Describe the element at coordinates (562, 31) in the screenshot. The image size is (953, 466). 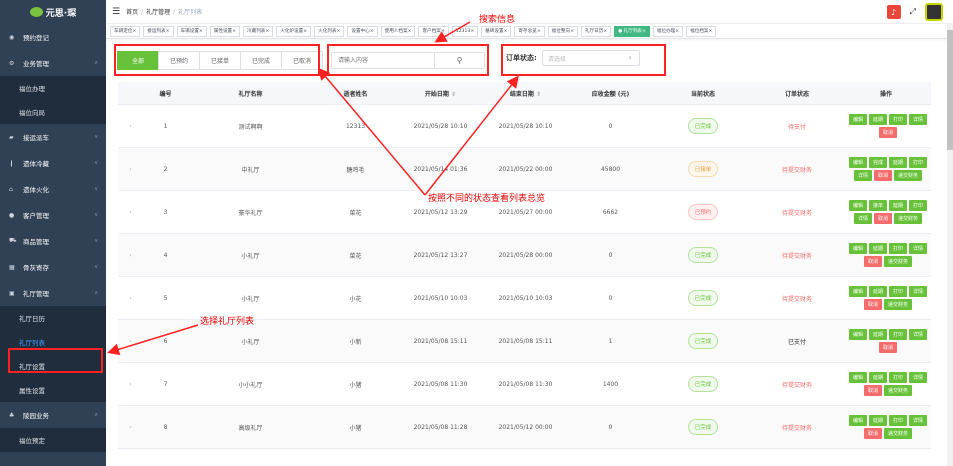
I see `tag-item: 福位整向 ×` at that location.